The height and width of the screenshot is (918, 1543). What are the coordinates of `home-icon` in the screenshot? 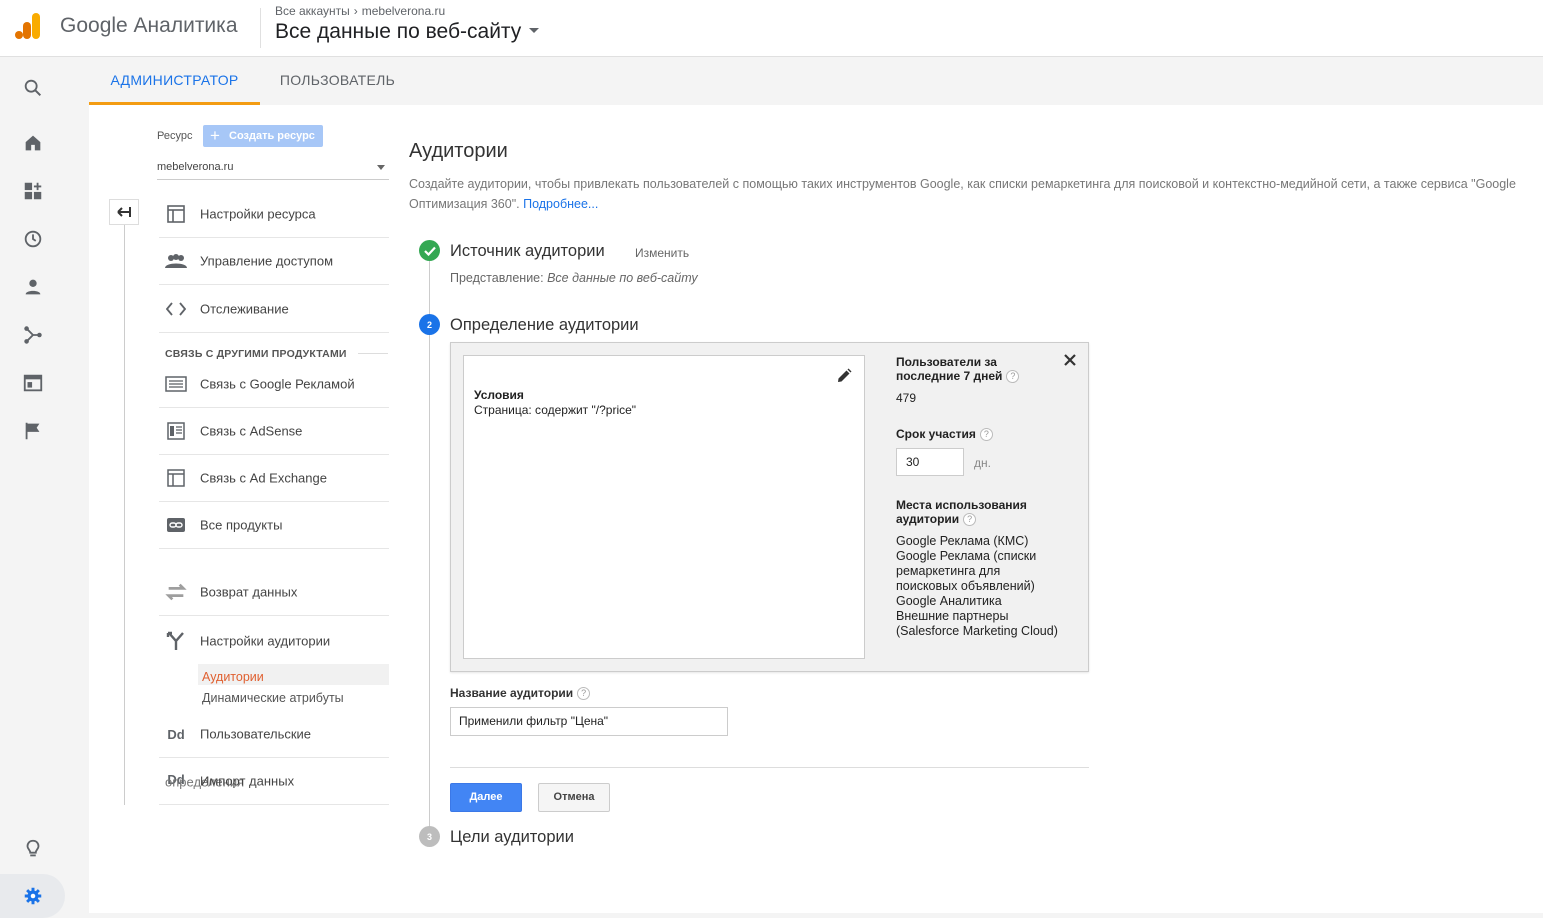 It's located at (32, 143).